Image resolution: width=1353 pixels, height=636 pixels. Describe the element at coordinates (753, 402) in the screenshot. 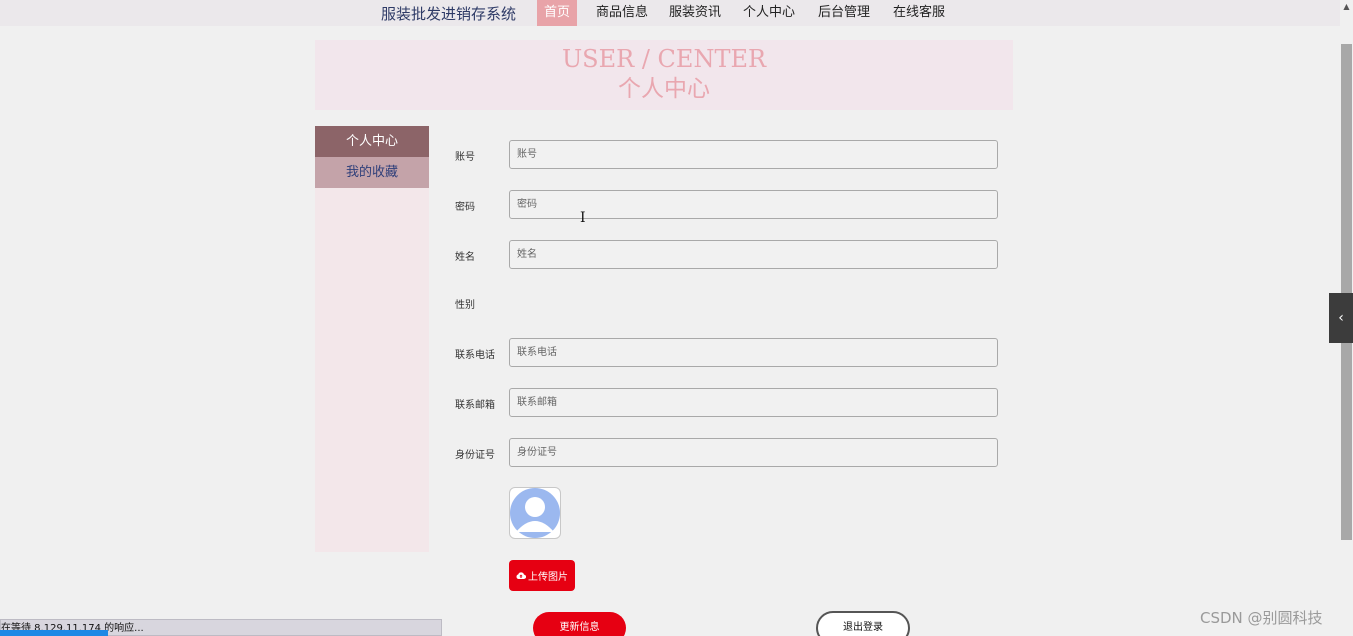

I see `email-input` at that location.